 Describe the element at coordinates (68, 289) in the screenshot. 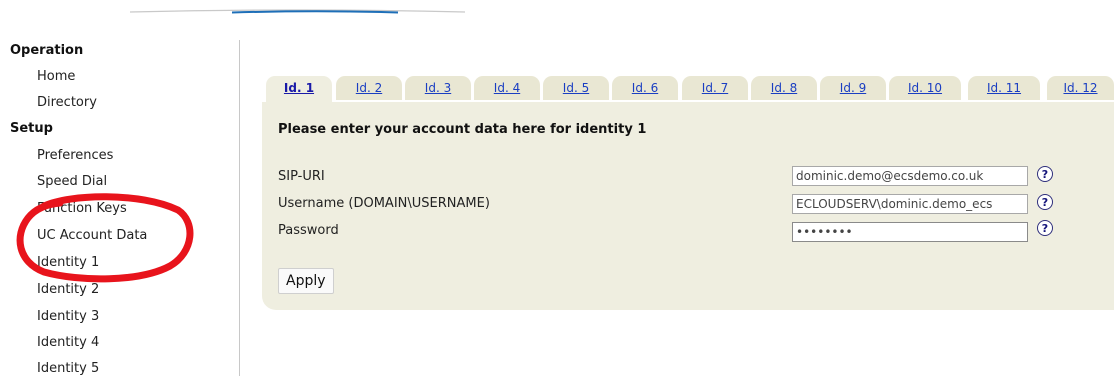

I see `nav-item-identity-2: Identity 2` at that location.